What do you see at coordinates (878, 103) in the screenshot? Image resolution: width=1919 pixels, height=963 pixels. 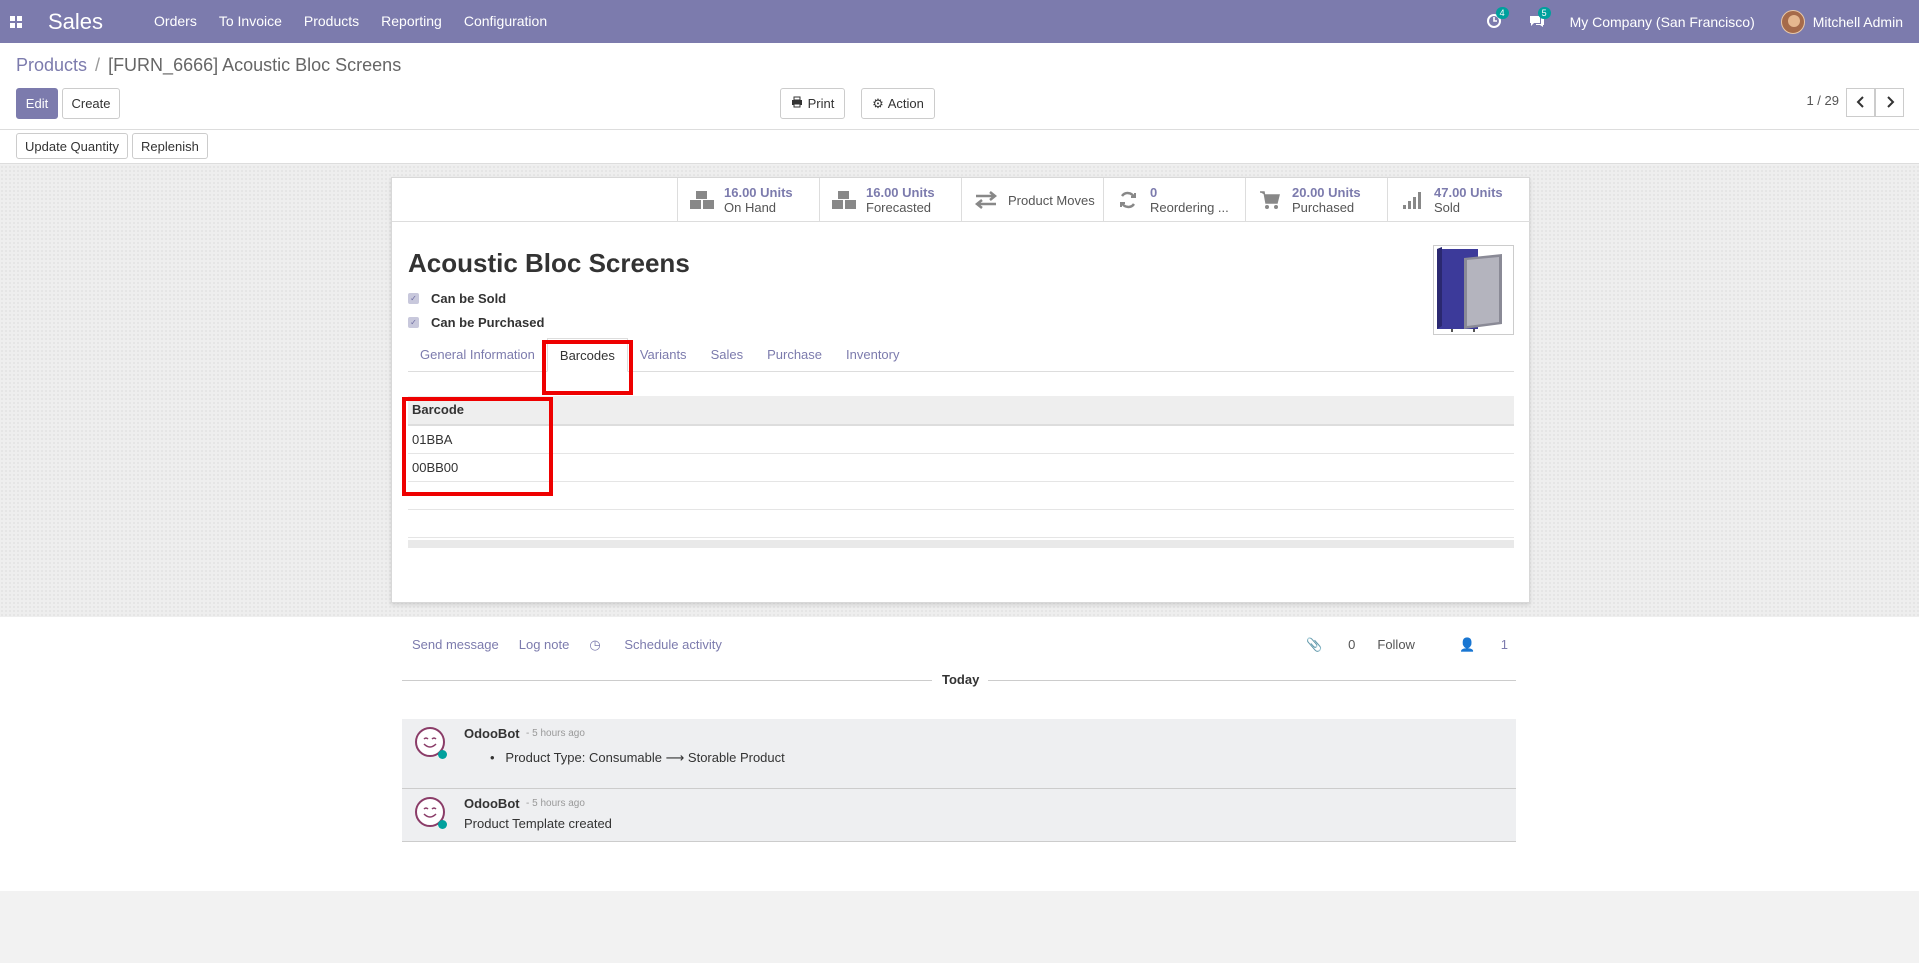 I see `gear-icon: ⚙` at bounding box center [878, 103].